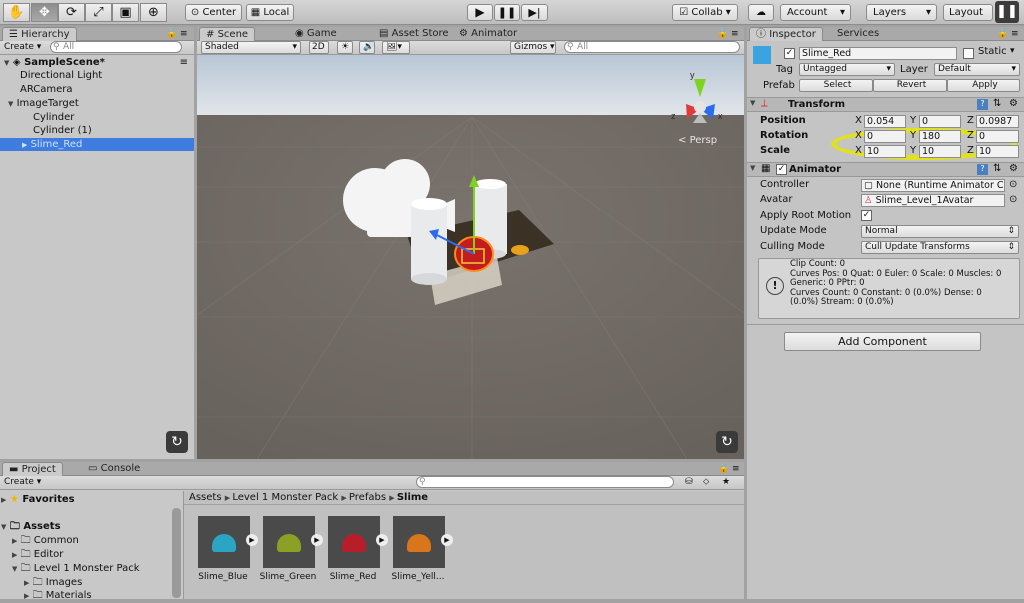  Describe the element at coordinates (153, 12) in the screenshot. I see `transform-tool-icon: ⊕` at that location.